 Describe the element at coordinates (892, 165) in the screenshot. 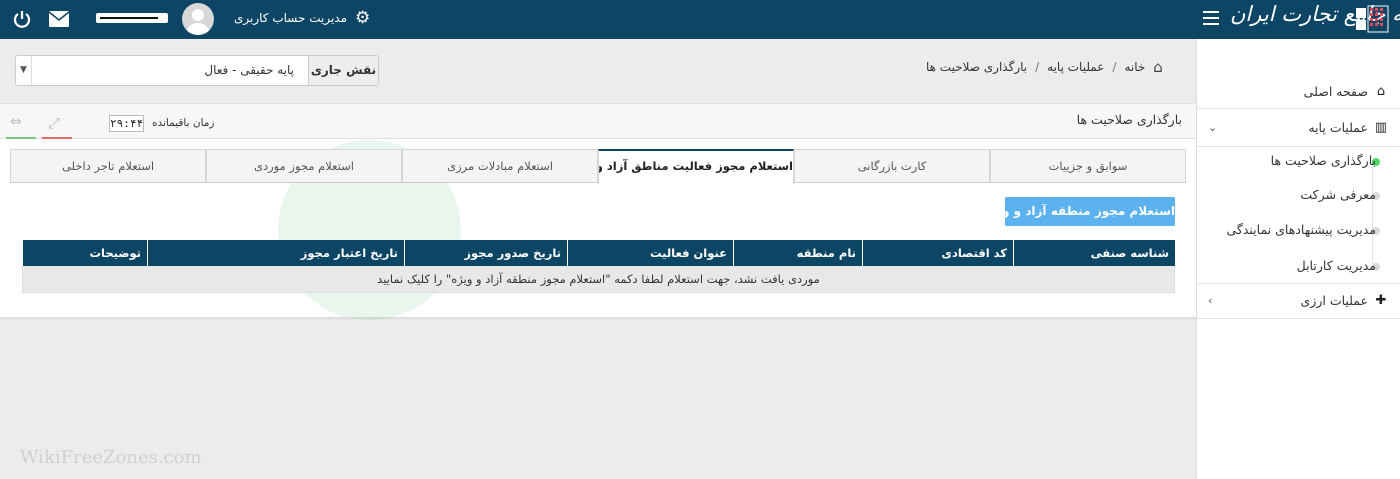

I see `tab-business-card: کارت بازرگانی` at that location.